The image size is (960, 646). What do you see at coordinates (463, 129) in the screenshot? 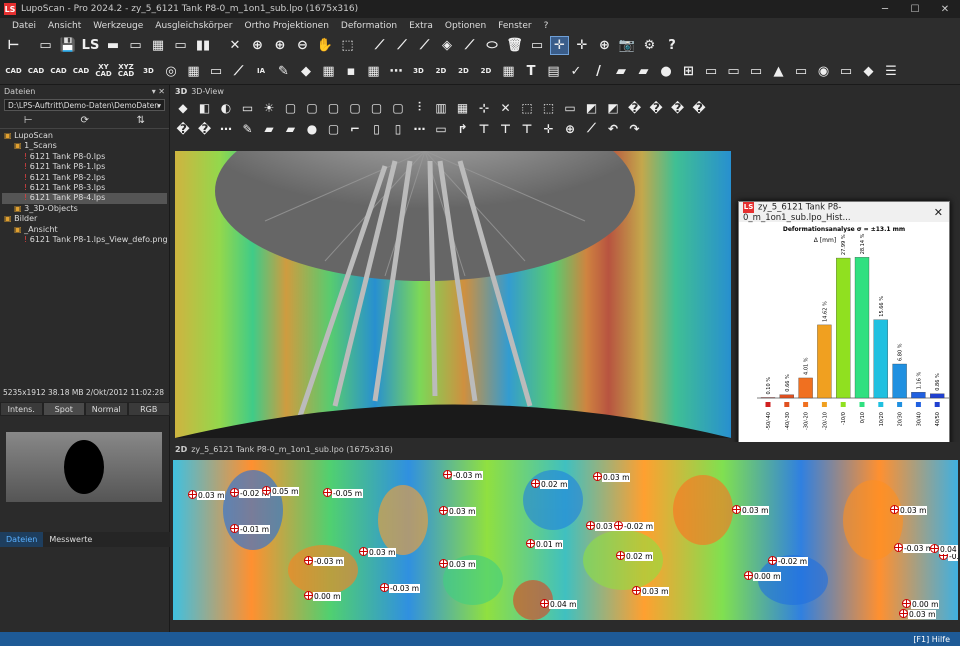
I see `view3d-tool2-13: ↱` at bounding box center [463, 129].